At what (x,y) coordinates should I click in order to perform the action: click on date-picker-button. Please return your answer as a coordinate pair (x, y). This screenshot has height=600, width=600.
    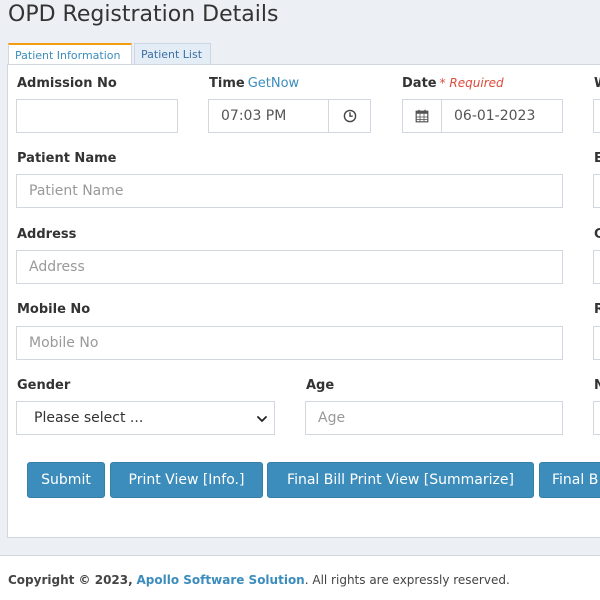
    Looking at the image, I should click on (422, 116).